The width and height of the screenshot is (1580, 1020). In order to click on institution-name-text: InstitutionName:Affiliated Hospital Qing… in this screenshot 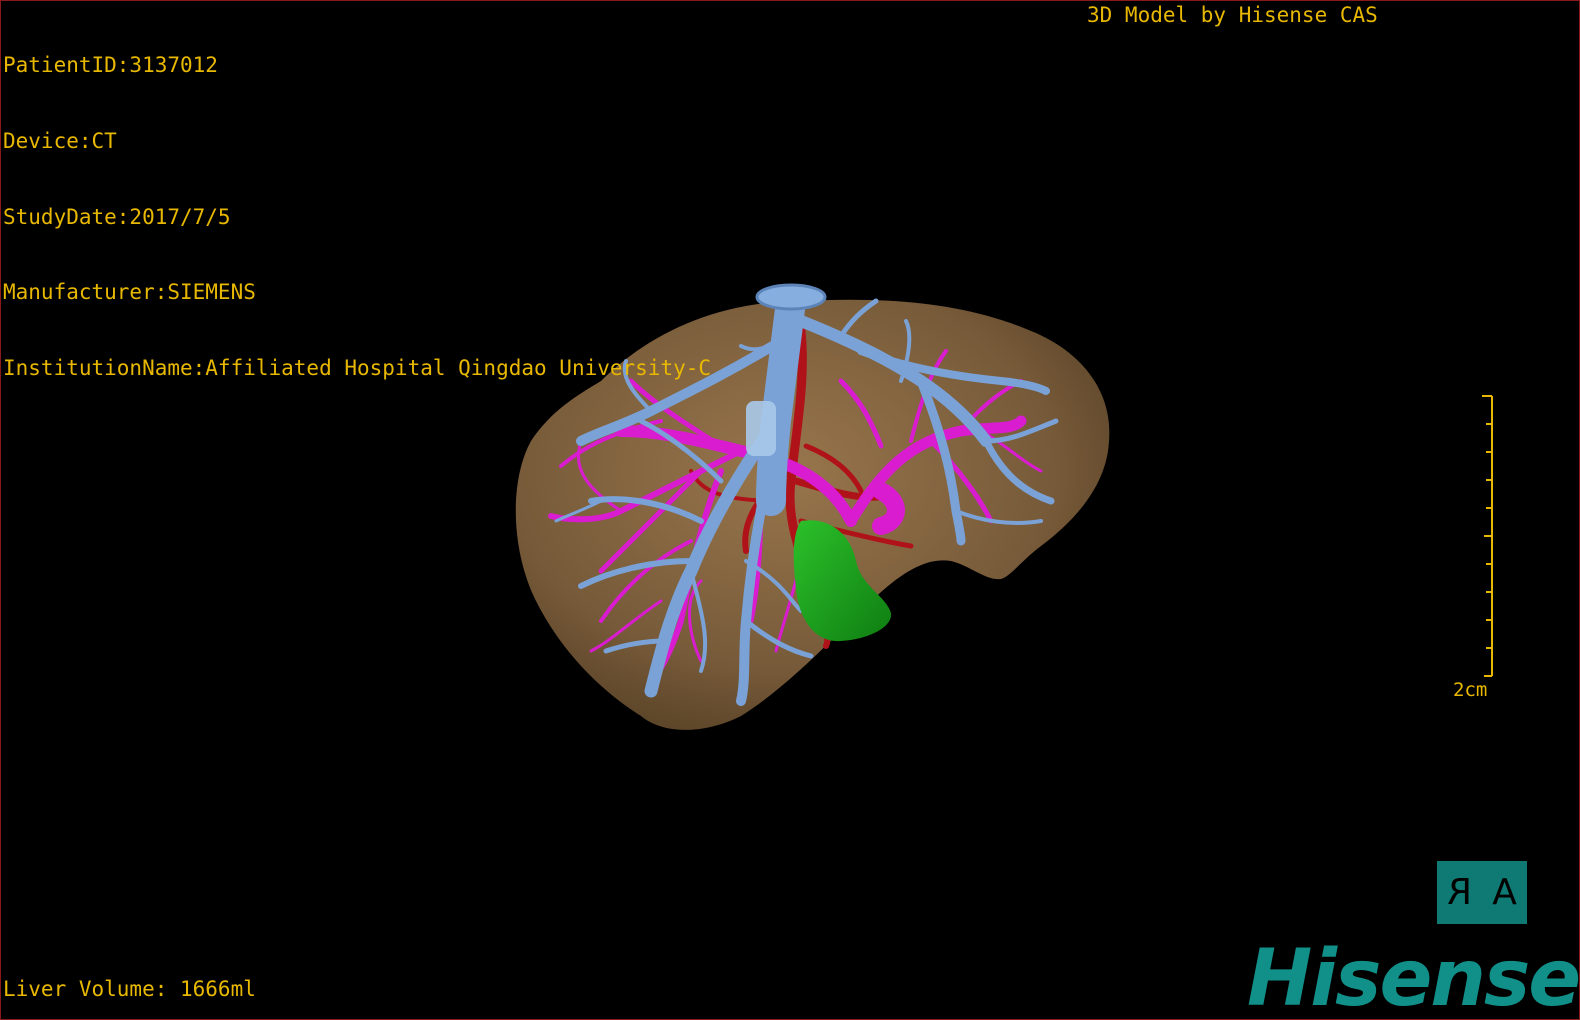, I will do `click(357, 367)`.